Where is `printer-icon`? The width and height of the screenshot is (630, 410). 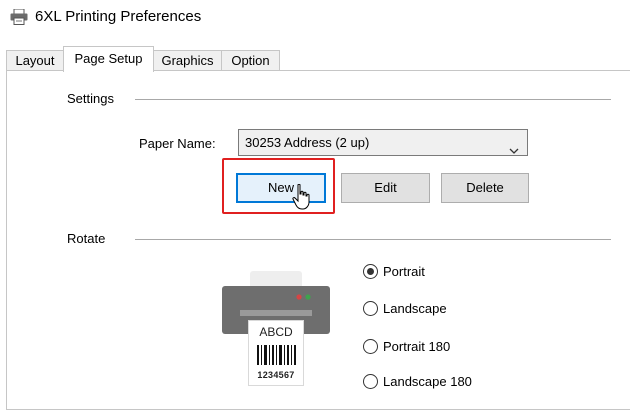
printer-icon is located at coordinates (19, 16).